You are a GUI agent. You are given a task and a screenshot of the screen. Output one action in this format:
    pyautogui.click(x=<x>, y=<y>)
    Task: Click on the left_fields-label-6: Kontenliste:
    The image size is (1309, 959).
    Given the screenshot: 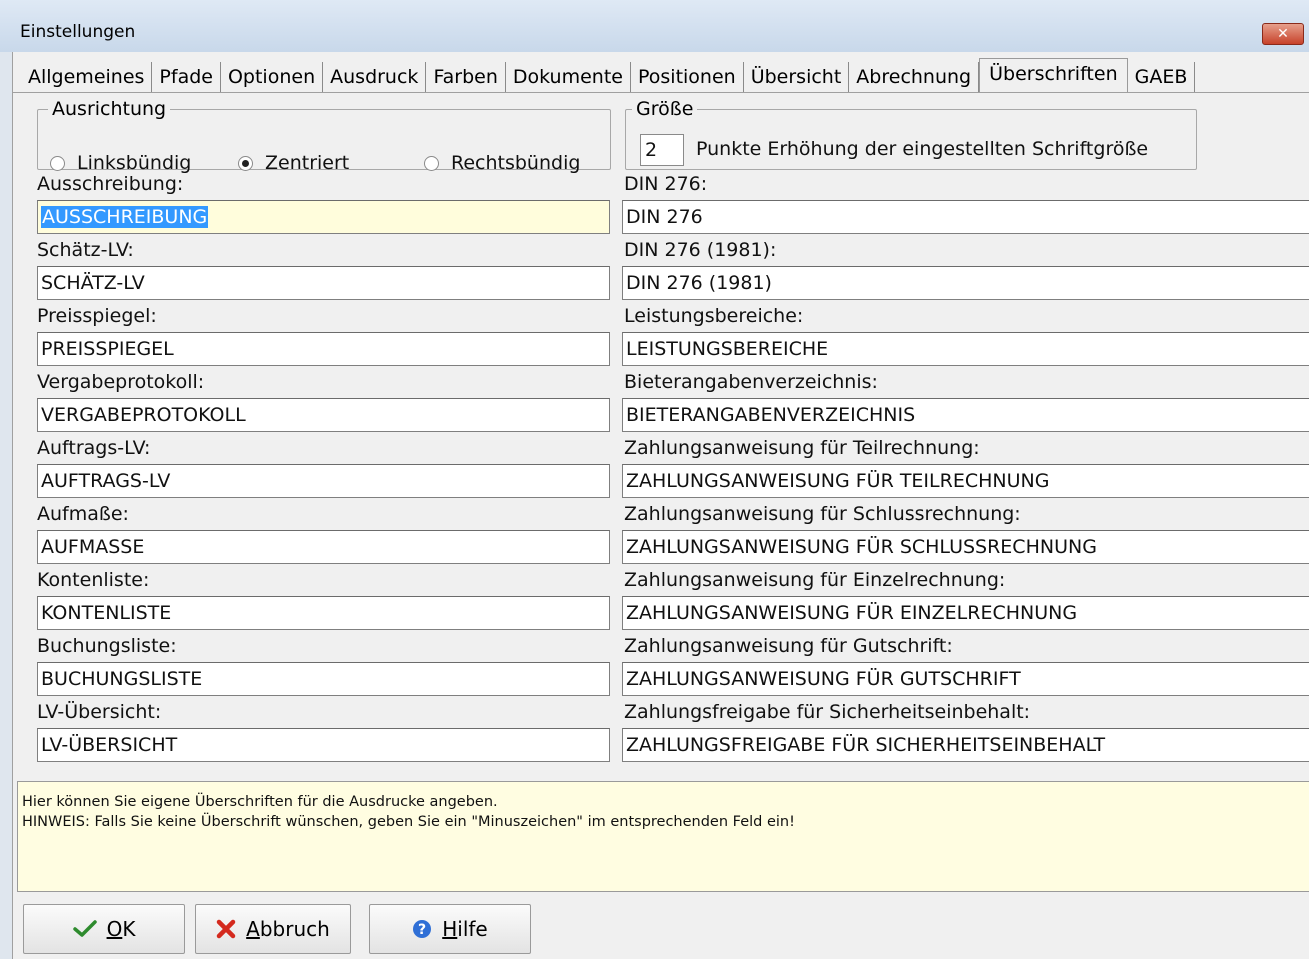 What is the action you would take?
    pyautogui.click(x=93, y=580)
    